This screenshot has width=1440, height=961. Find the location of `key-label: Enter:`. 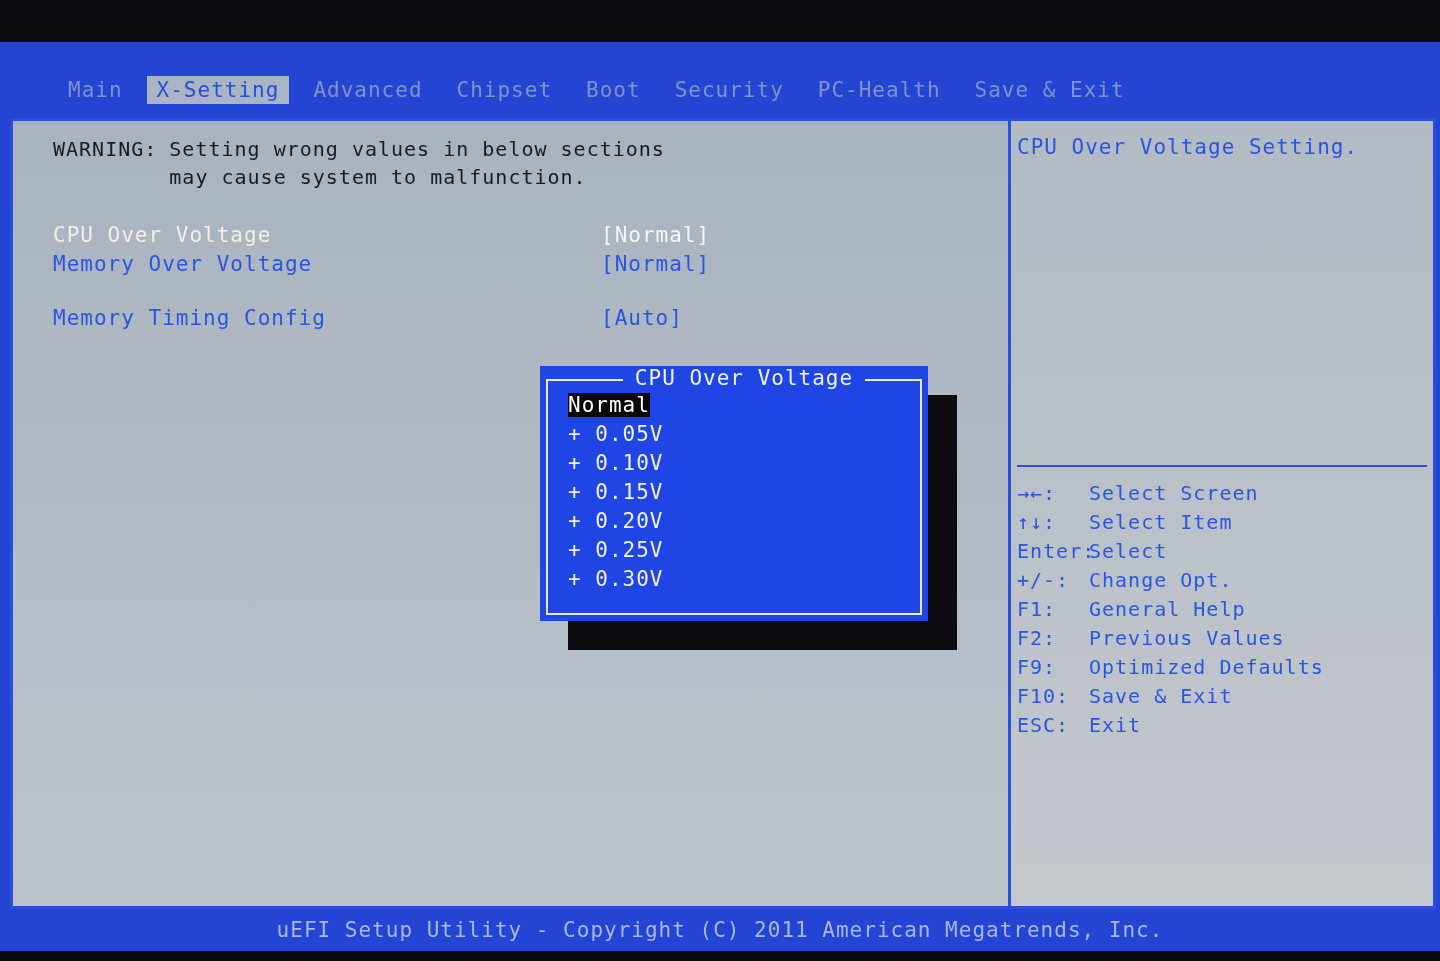

key-label: Enter: is located at coordinates (1053, 551).